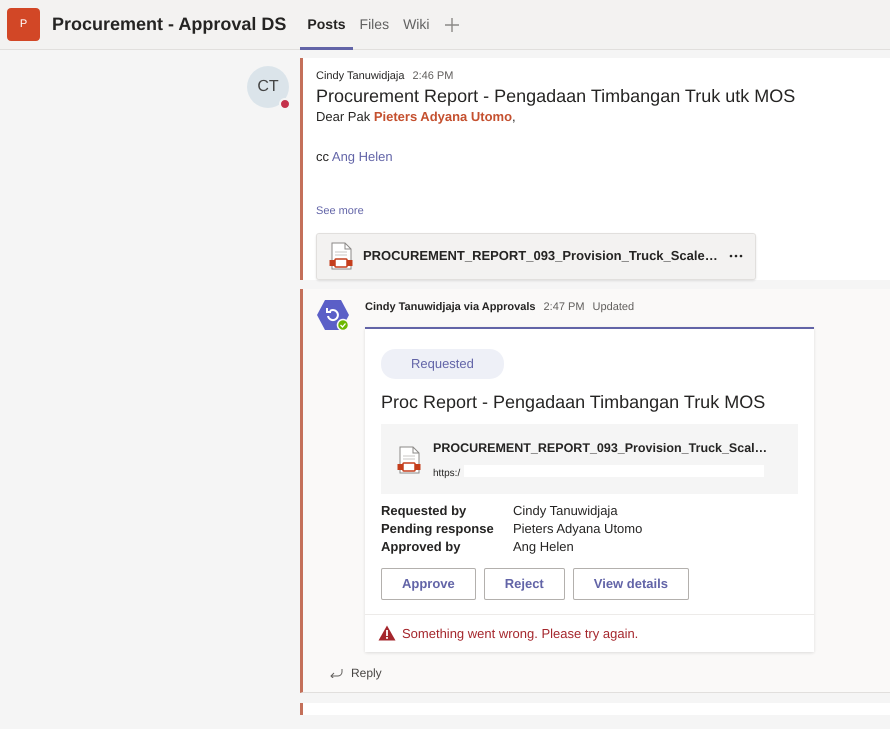 This screenshot has height=729, width=890. What do you see at coordinates (564, 306) in the screenshot?
I see `timestamp: 2:47 PM` at bounding box center [564, 306].